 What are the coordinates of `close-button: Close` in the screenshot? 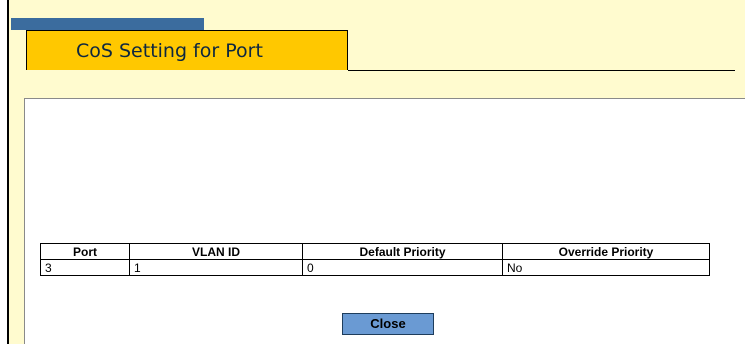 It's located at (388, 324).